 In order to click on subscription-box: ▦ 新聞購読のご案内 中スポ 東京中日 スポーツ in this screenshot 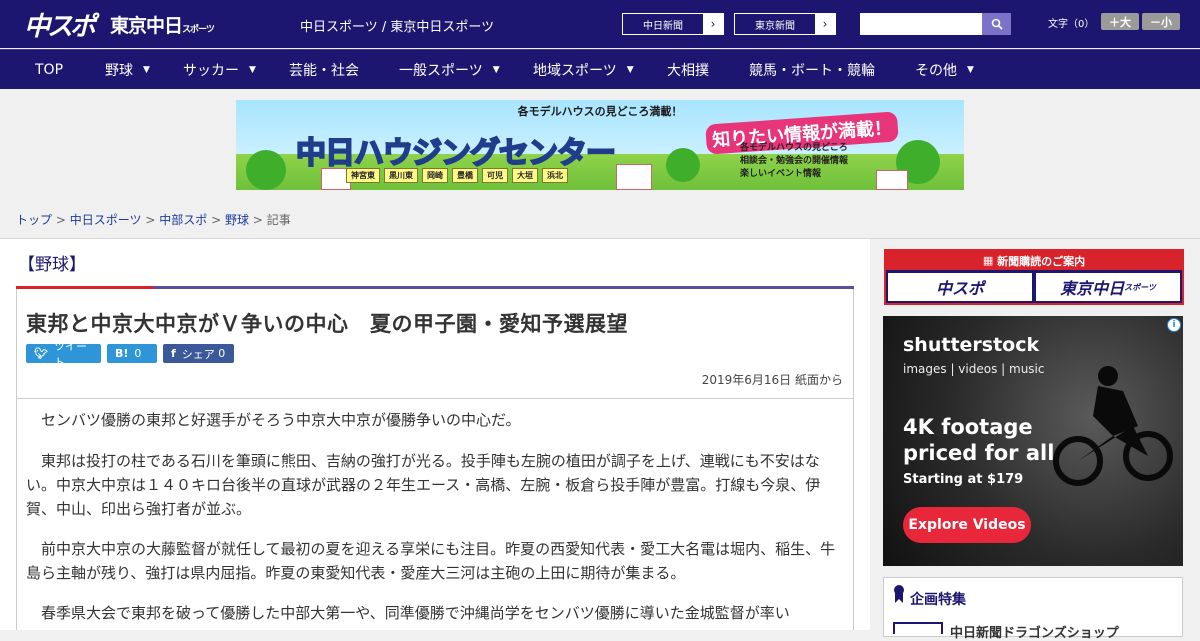, I will do `click(1034, 277)`.